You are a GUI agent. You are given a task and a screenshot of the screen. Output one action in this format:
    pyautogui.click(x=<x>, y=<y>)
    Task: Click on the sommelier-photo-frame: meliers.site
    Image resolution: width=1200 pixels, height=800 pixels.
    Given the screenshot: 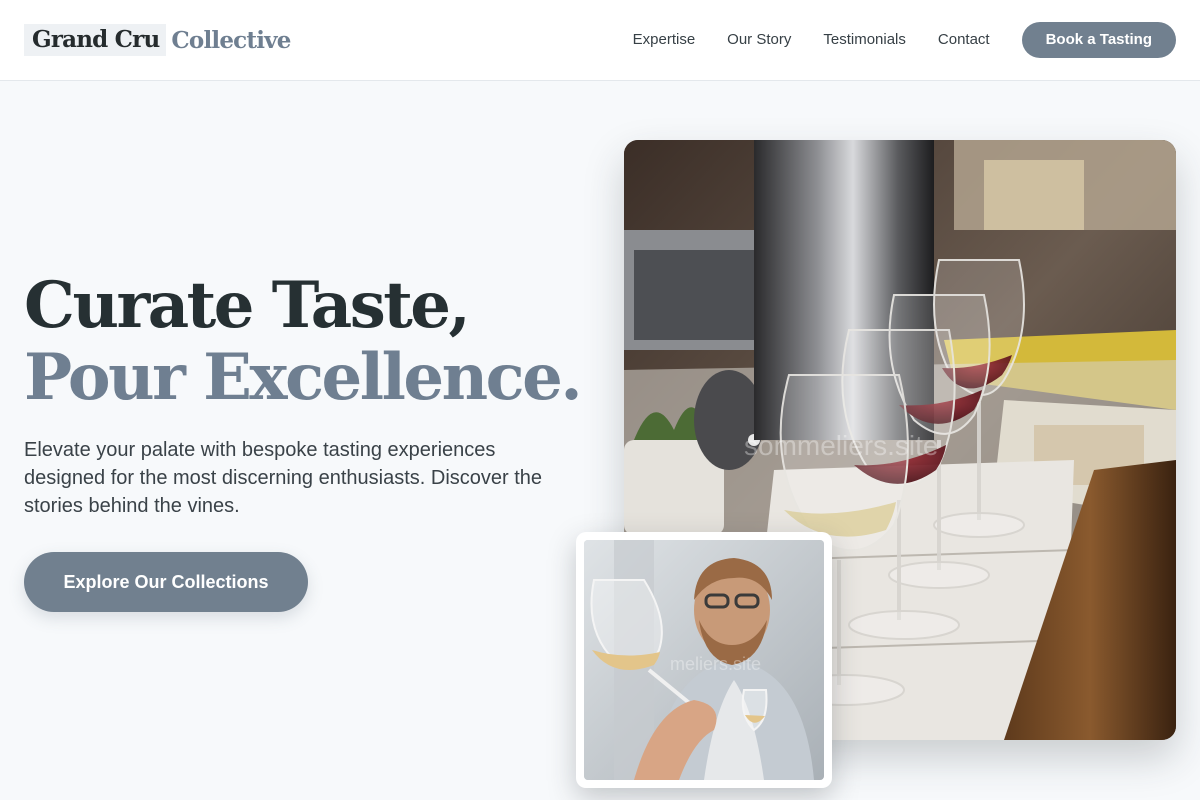 What is the action you would take?
    pyautogui.click(x=704, y=660)
    